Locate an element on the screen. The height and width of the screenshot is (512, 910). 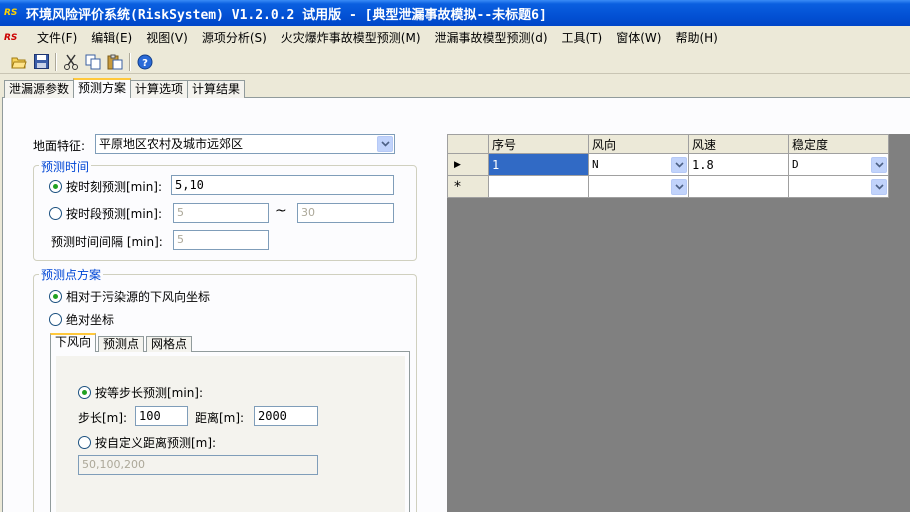
period-start-input: 5 is located at coordinates (221, 213).